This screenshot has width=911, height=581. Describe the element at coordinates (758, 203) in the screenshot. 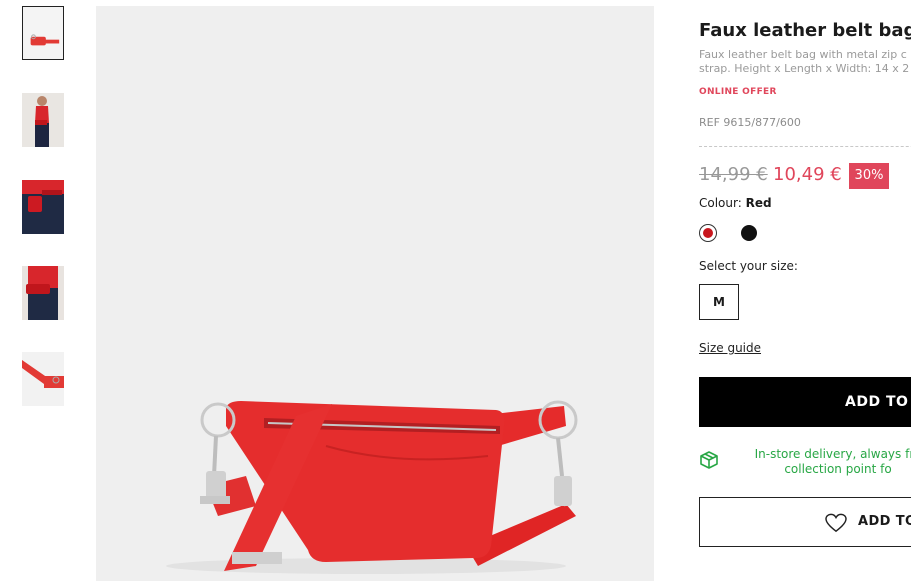

I see `colour-value: Red` at that location.